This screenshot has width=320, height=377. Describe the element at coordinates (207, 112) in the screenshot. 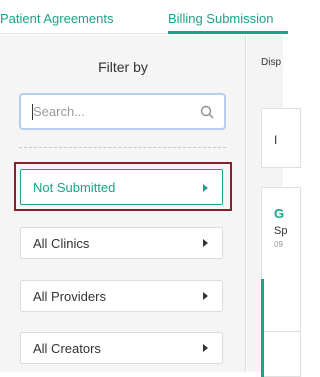

I see `search-icon` at that location.